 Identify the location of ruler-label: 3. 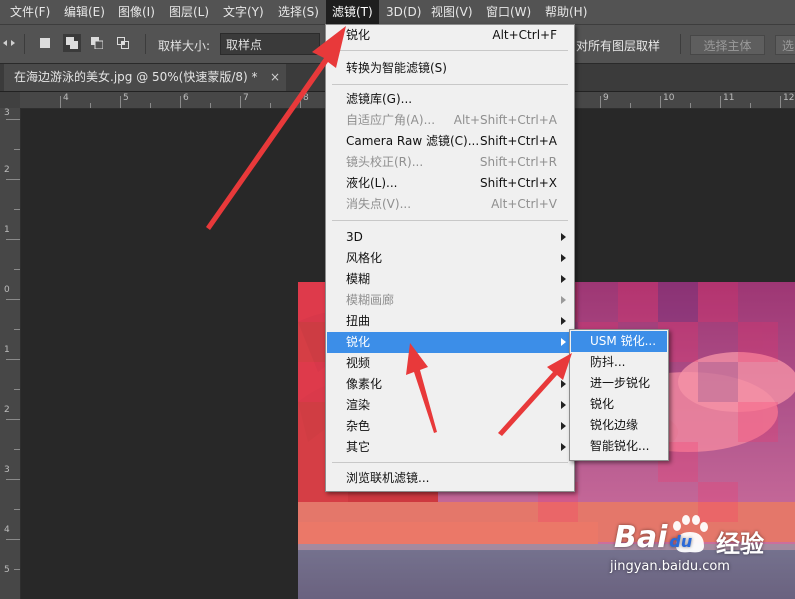
(7, 113).